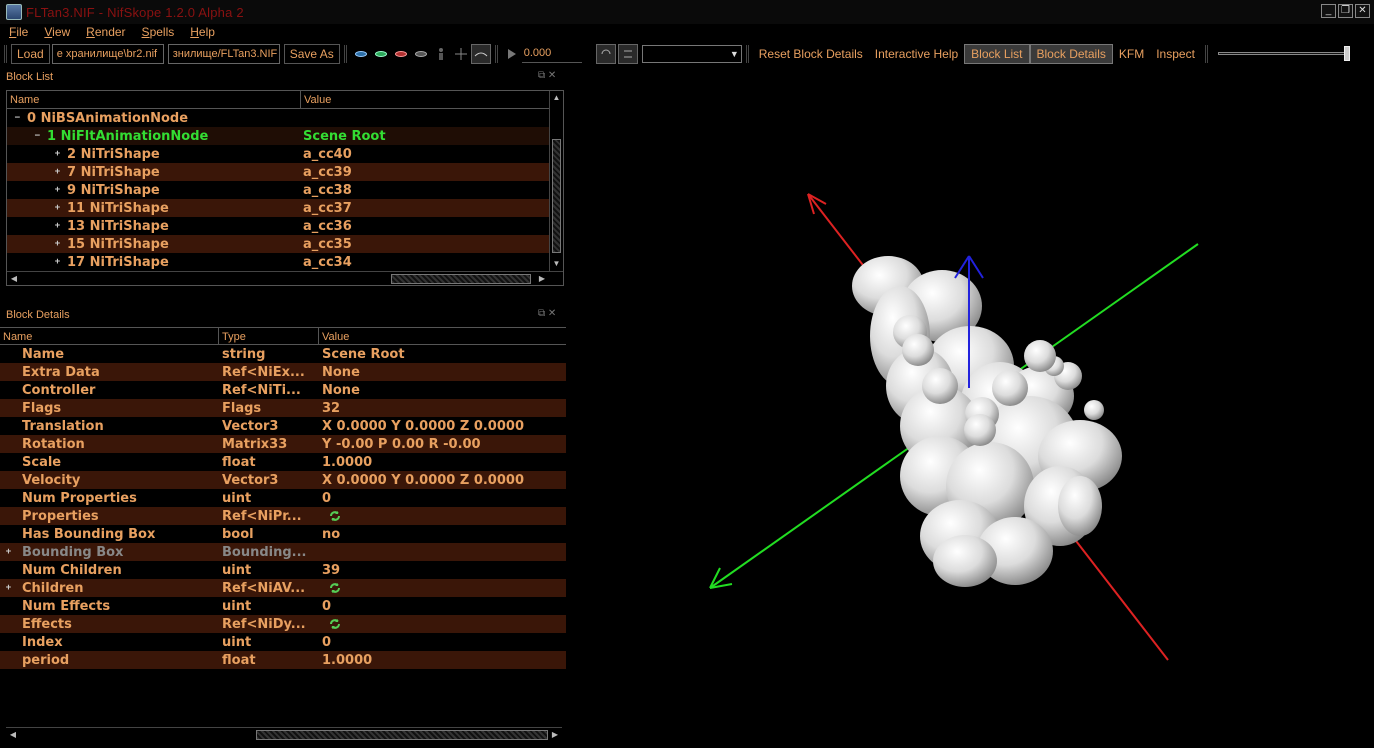  Describe the element at coordinates (104, 32) in the screenshot. I see `menu-render: Render` at that location.